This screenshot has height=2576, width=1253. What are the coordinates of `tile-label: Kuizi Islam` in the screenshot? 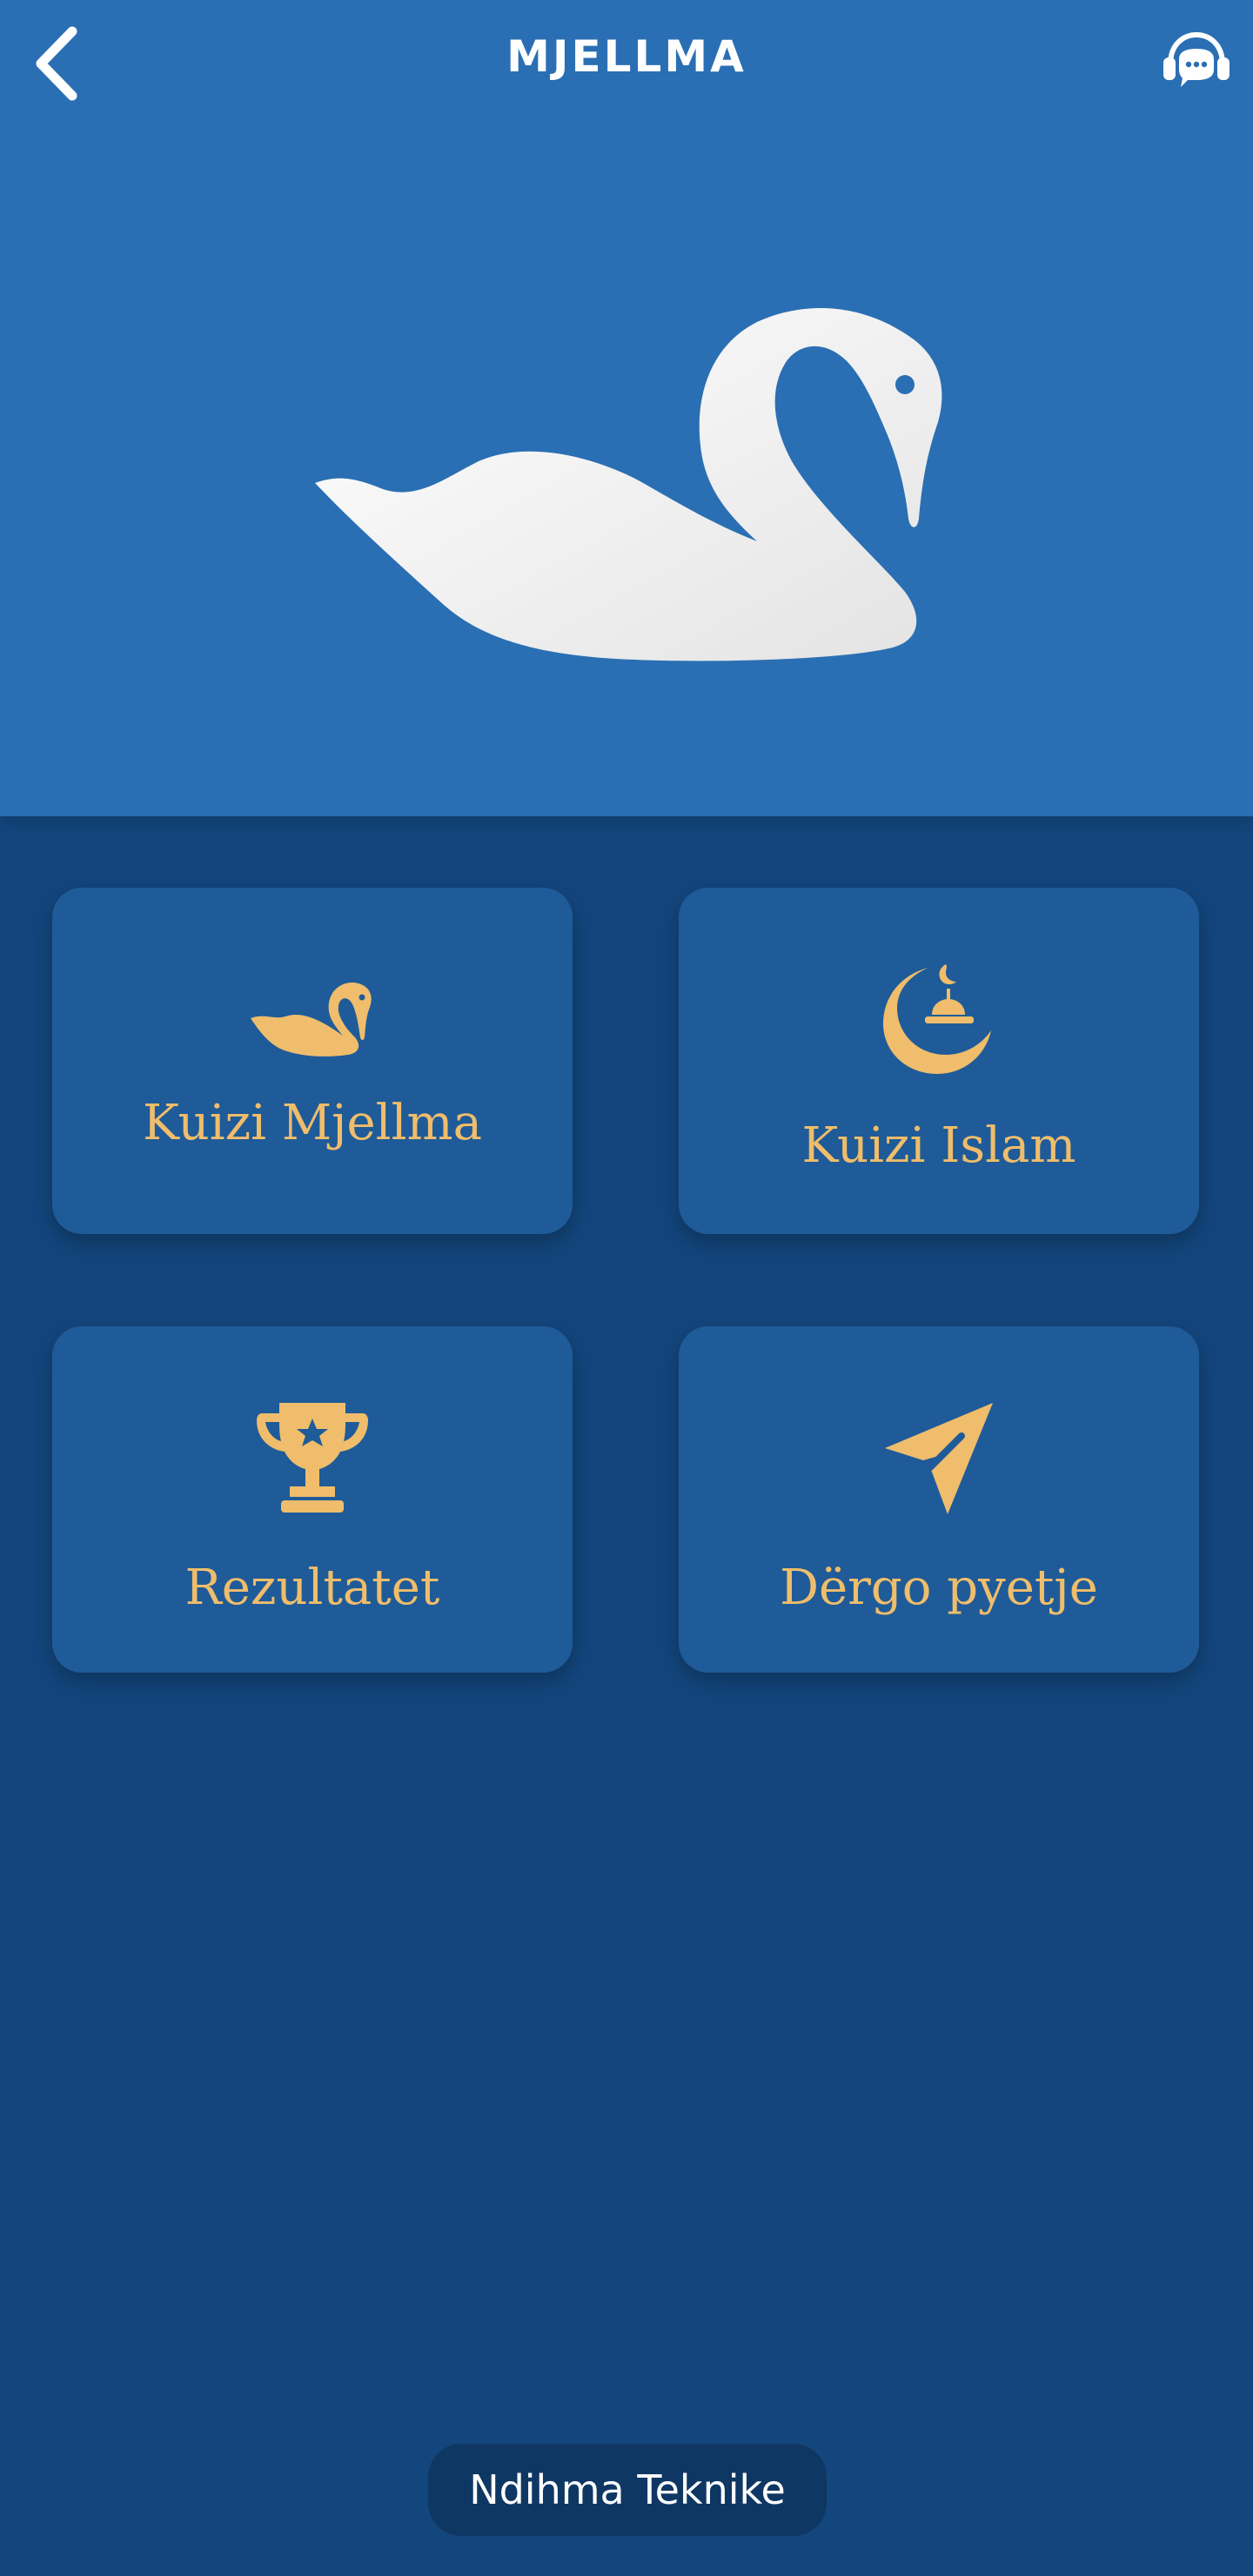 It's located at (938, 1145).